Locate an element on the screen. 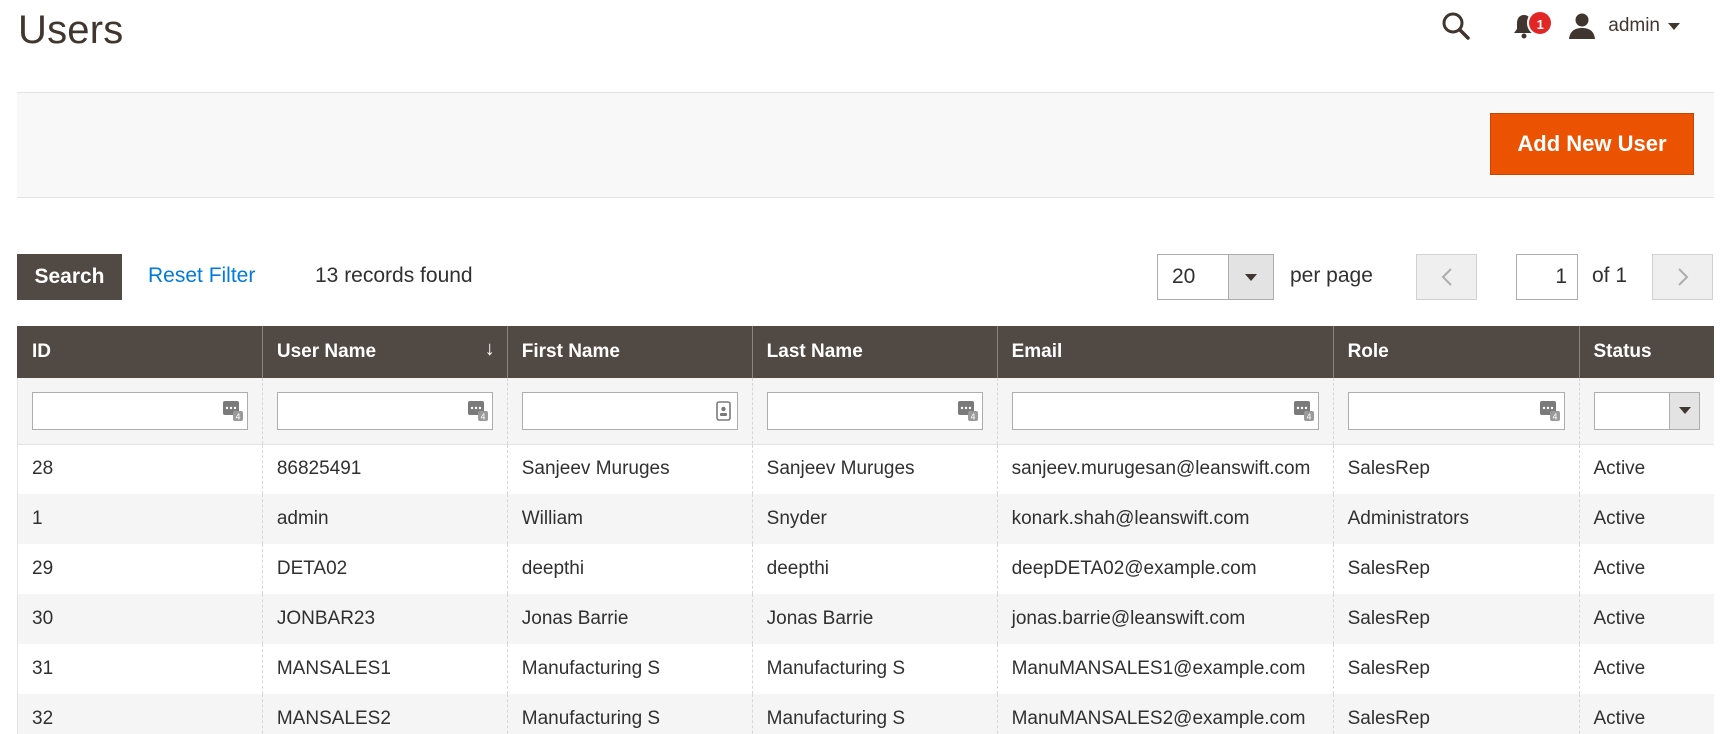 This screenshot has width=1720, height=734. page-title: Users is located at coordinates (71, 30).